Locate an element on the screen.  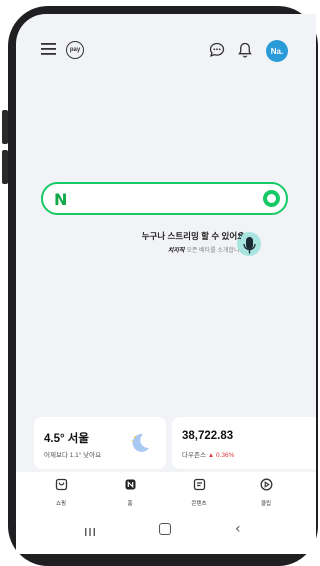
banner-title: 누구나 스트리밍 할 수 있어요 is located at coordinates (178, 236).